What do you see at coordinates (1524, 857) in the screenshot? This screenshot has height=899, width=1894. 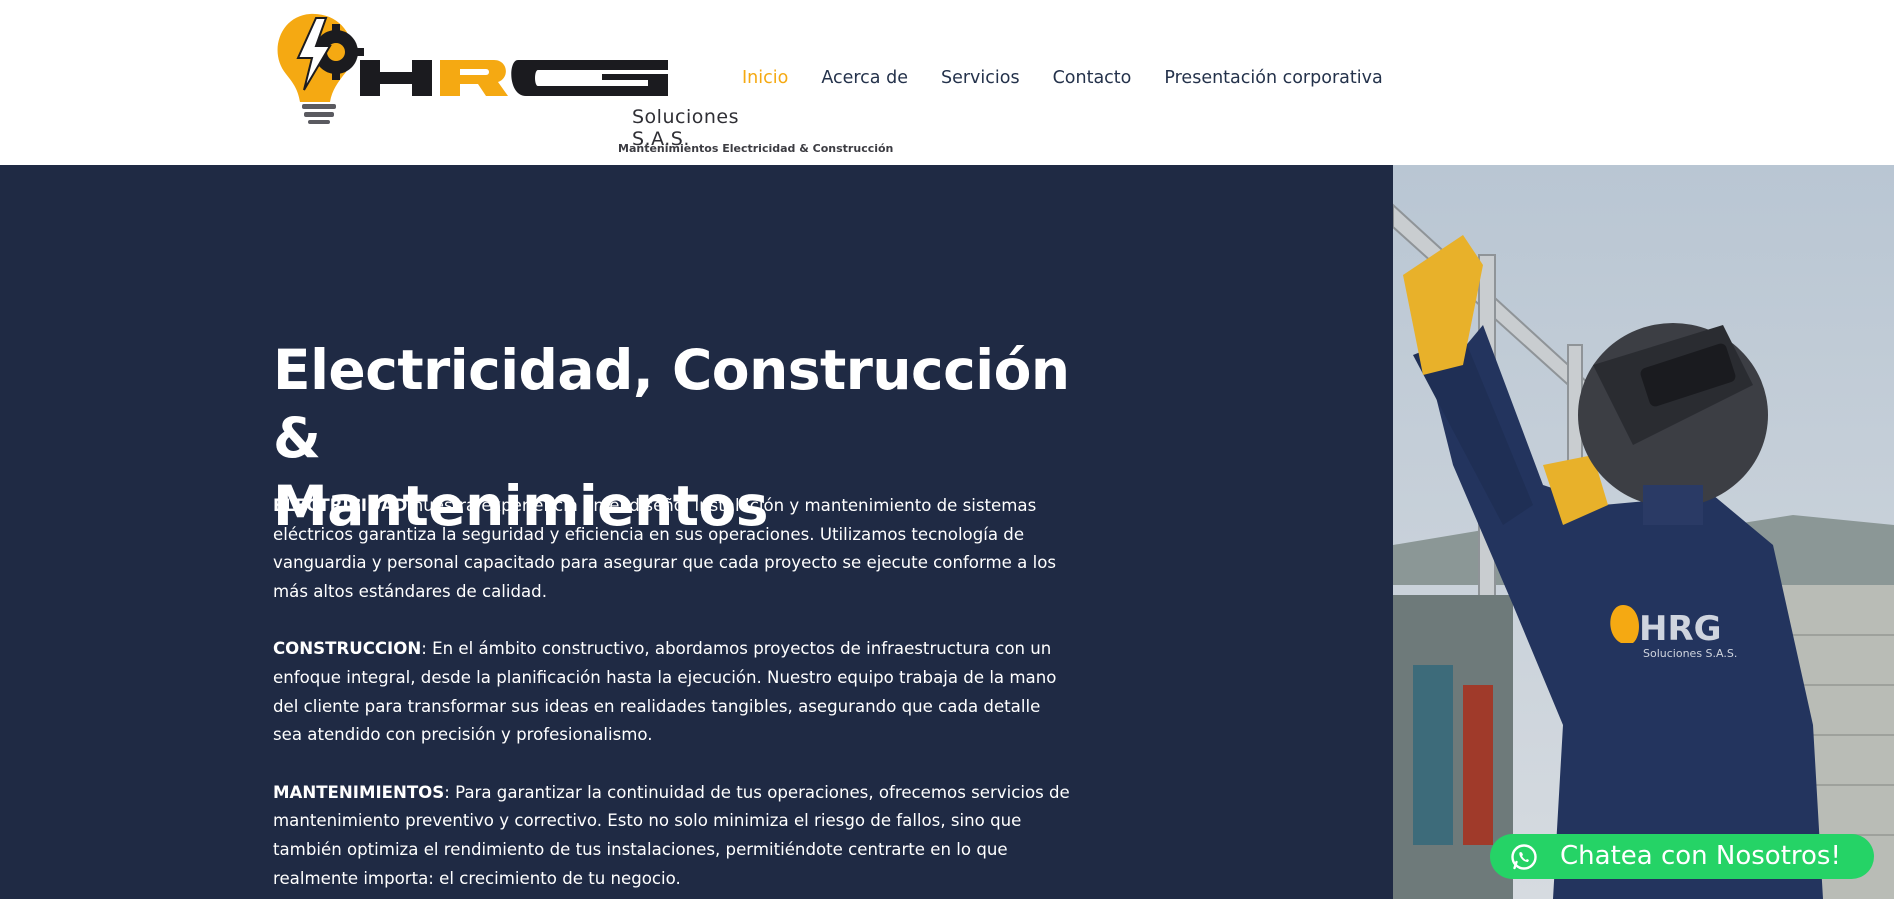 I see `whatsapp-icon` at bounding box center [1524, 857].